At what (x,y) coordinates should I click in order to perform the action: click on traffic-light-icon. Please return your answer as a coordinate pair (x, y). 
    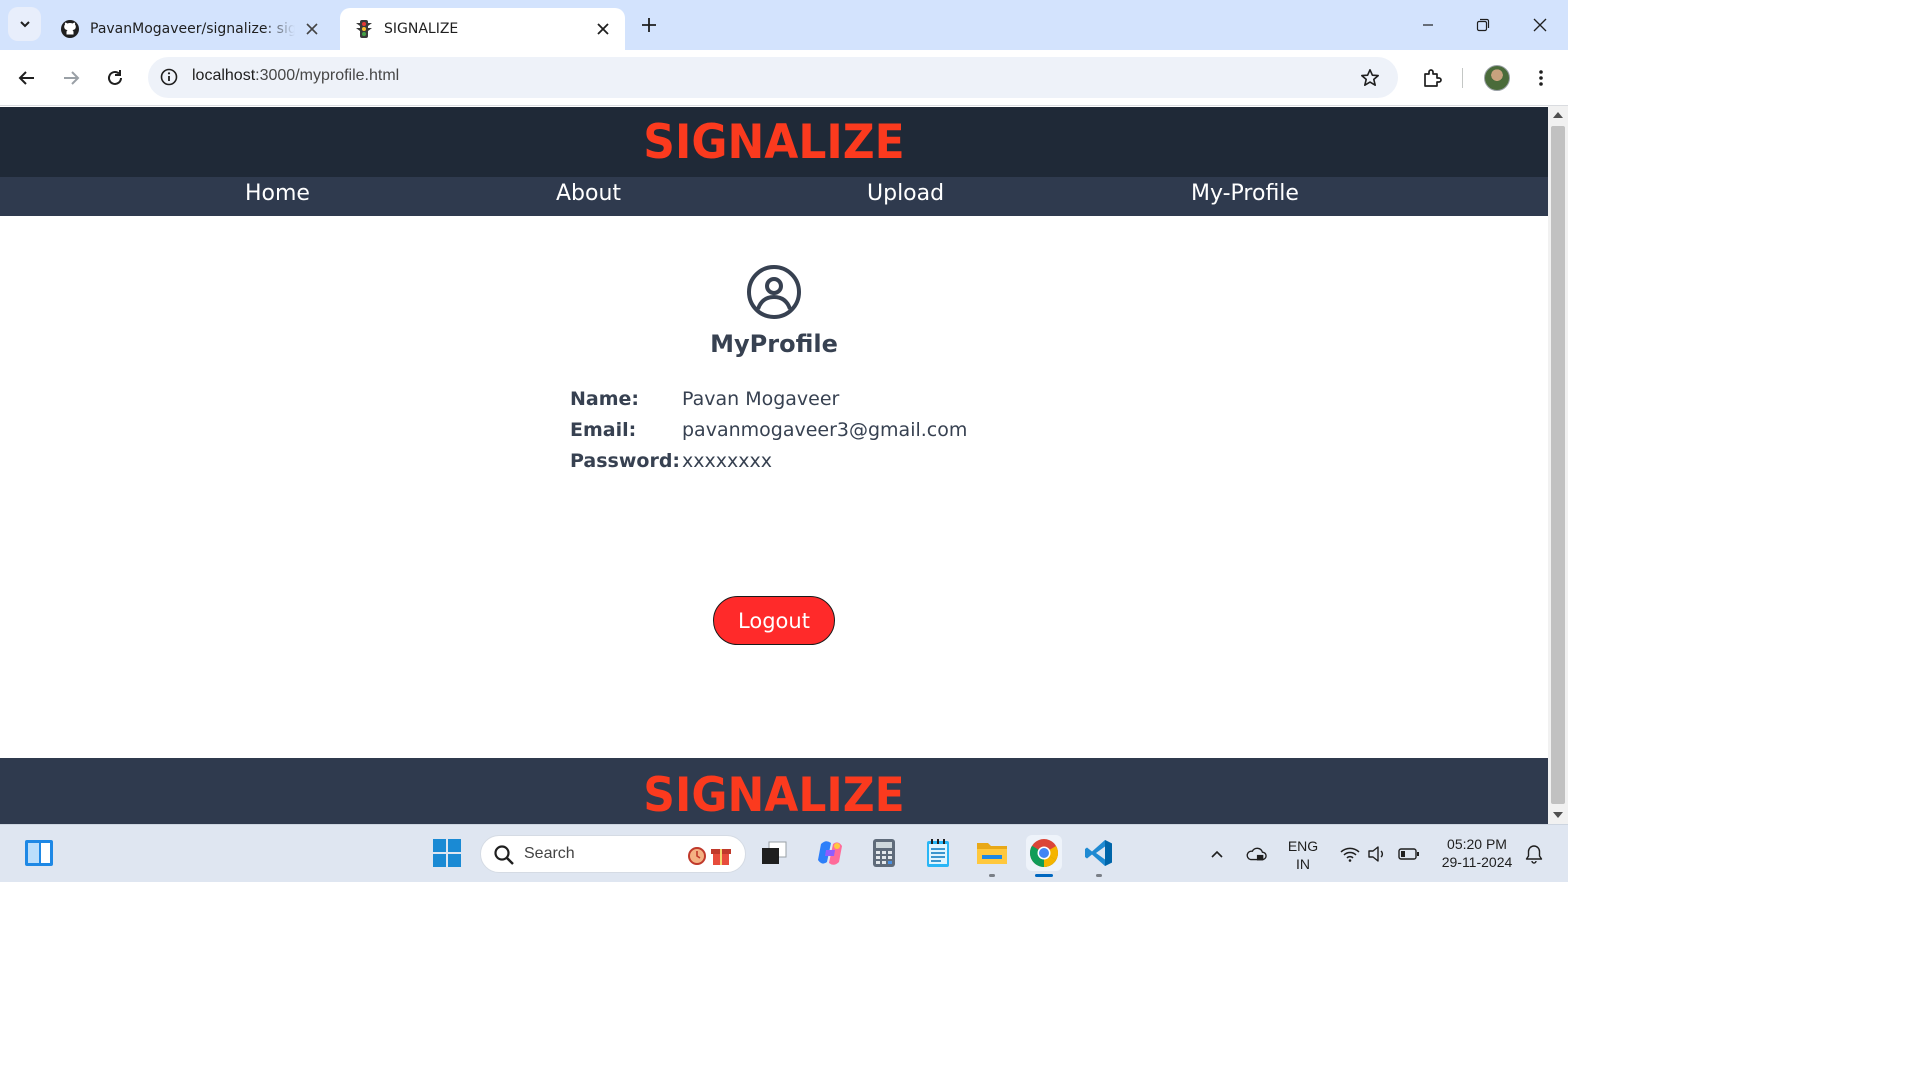
    Looking at the image, I should click on (364, 29).